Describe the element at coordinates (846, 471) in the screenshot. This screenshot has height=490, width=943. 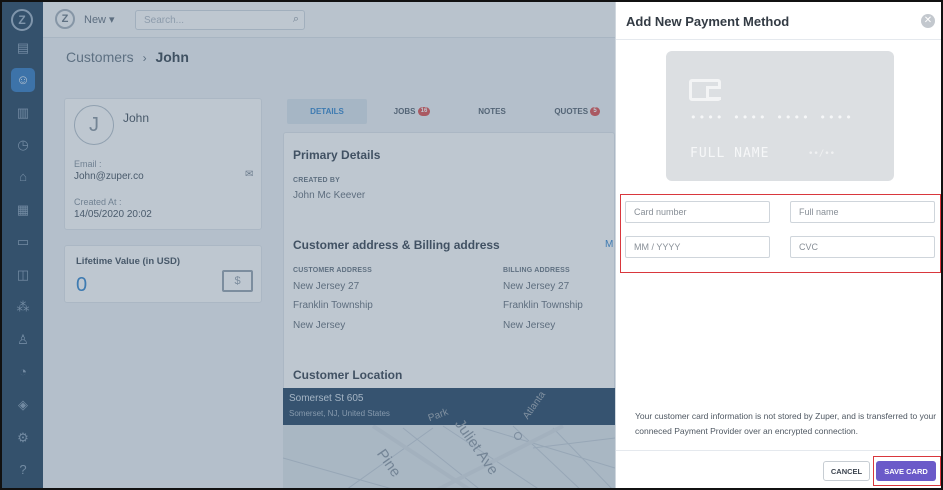
I see `cancel-button: CANCEL` at that location.